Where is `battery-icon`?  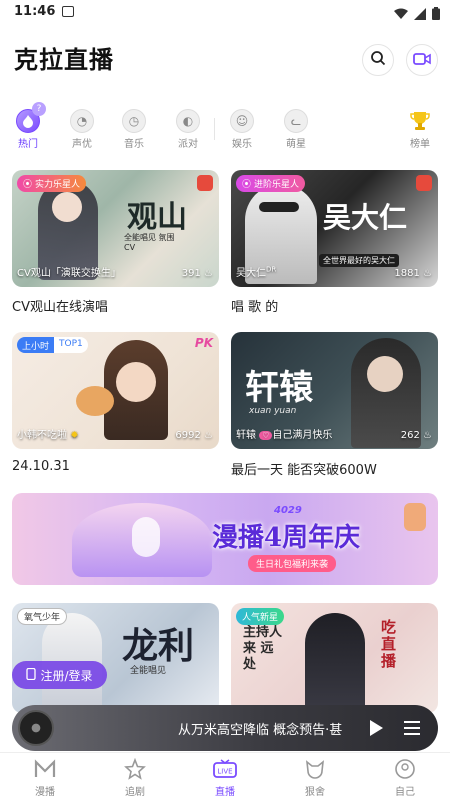 battery-icon is located at coordinates (436, 14).